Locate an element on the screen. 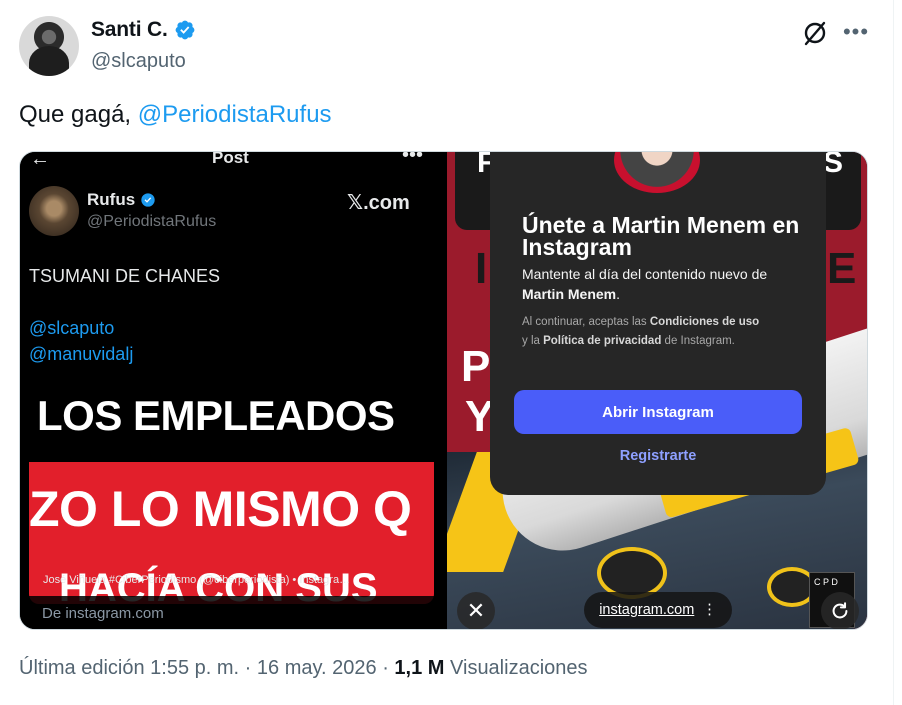 The width and height of the screenshot is (902, 705). background-letter: I is located at coordinates (481, 268).